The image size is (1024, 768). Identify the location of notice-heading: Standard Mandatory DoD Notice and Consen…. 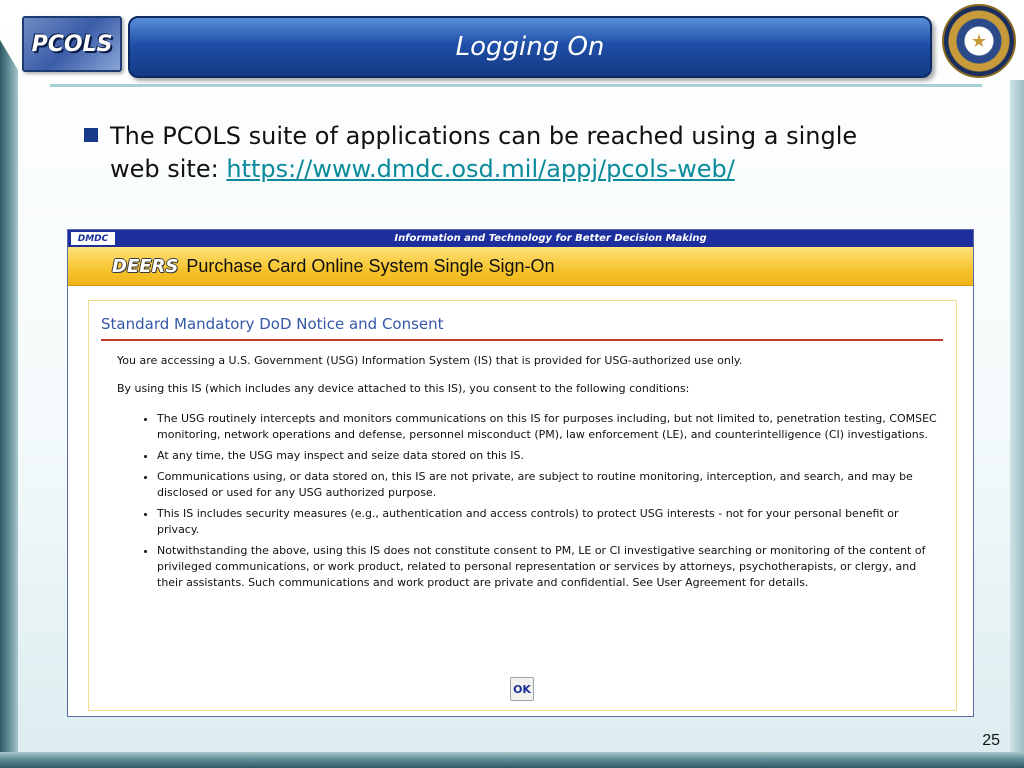
(272, 324).